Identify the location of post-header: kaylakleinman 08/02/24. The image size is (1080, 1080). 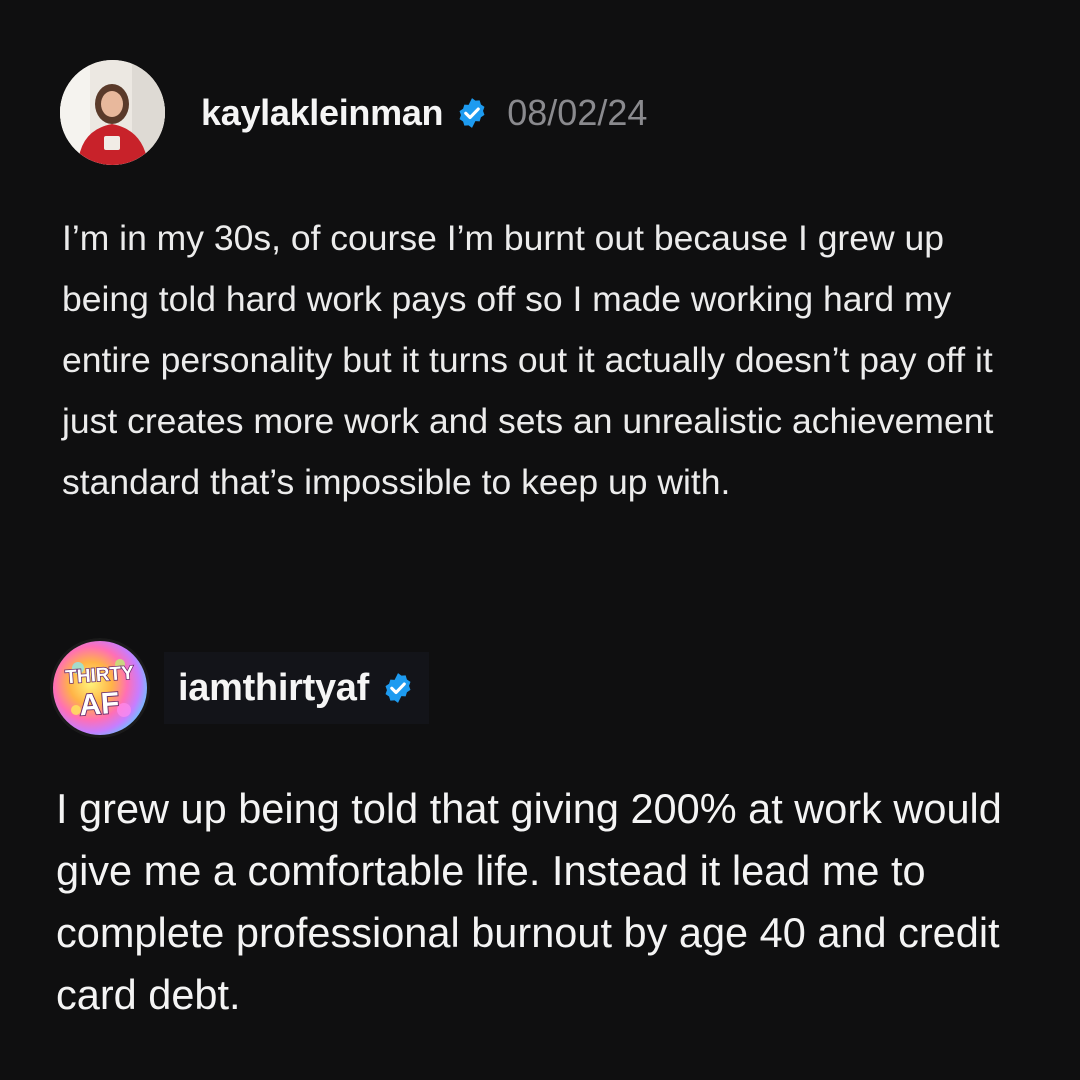
(353, 112).